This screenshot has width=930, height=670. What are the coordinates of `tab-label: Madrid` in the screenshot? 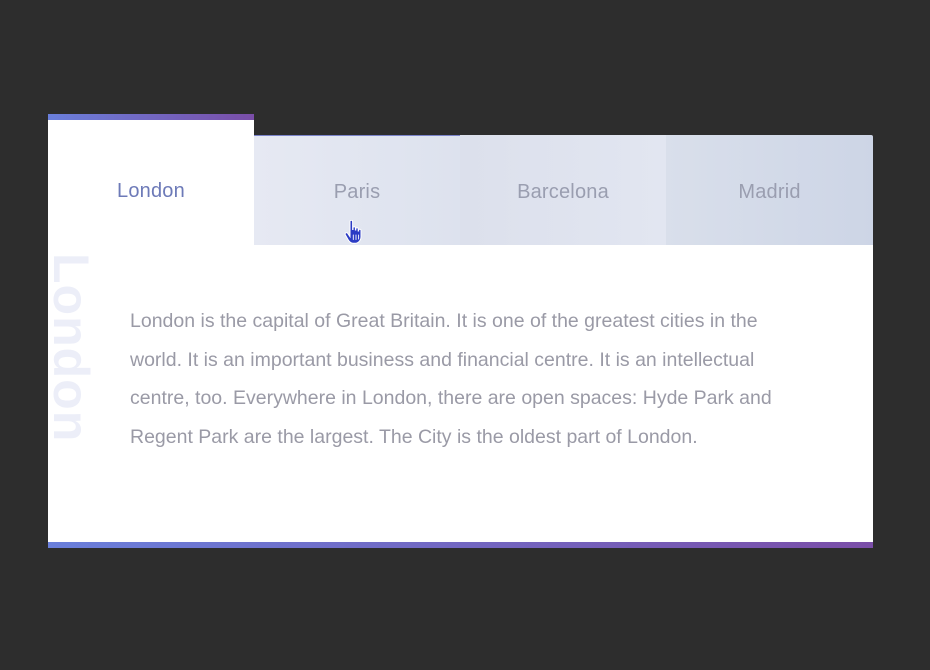 It's located at (769, 191).